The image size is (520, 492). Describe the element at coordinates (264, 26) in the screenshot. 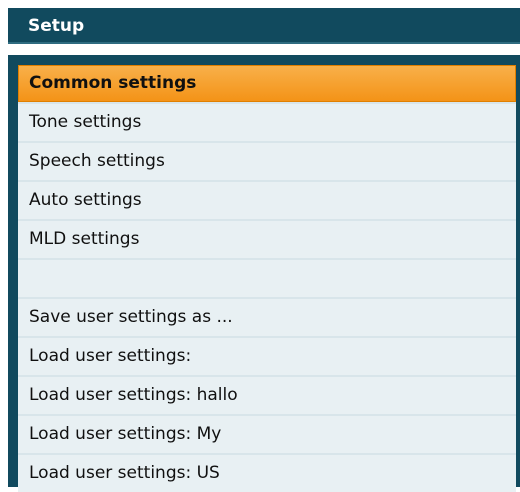

I see `title-bar: Setup` at that location.